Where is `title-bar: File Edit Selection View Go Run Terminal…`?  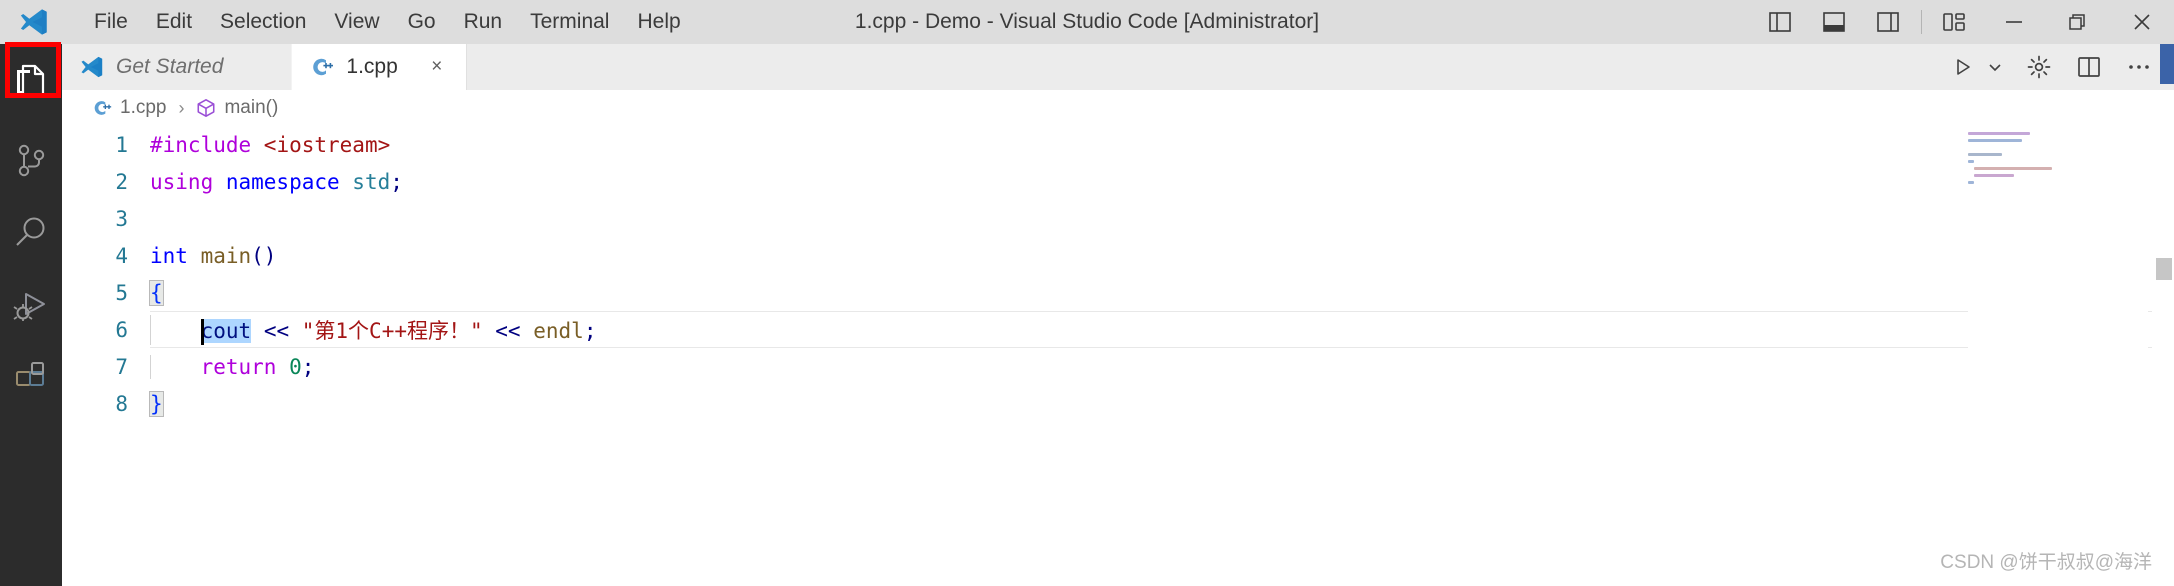 title-bar: File Edit Selection View Go Run Terminal… is located at coordinates (1087, 22).